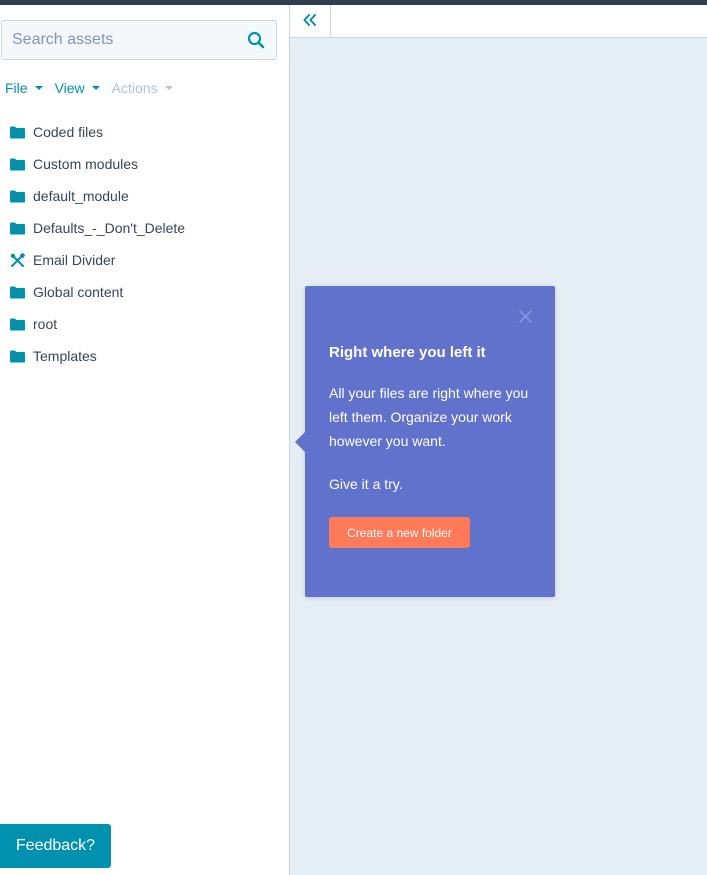 This screenshot has width=707, height=875. Describe the element at coordinates (17, 260) in the screenshot. I see `module-tools-icon` at that location.